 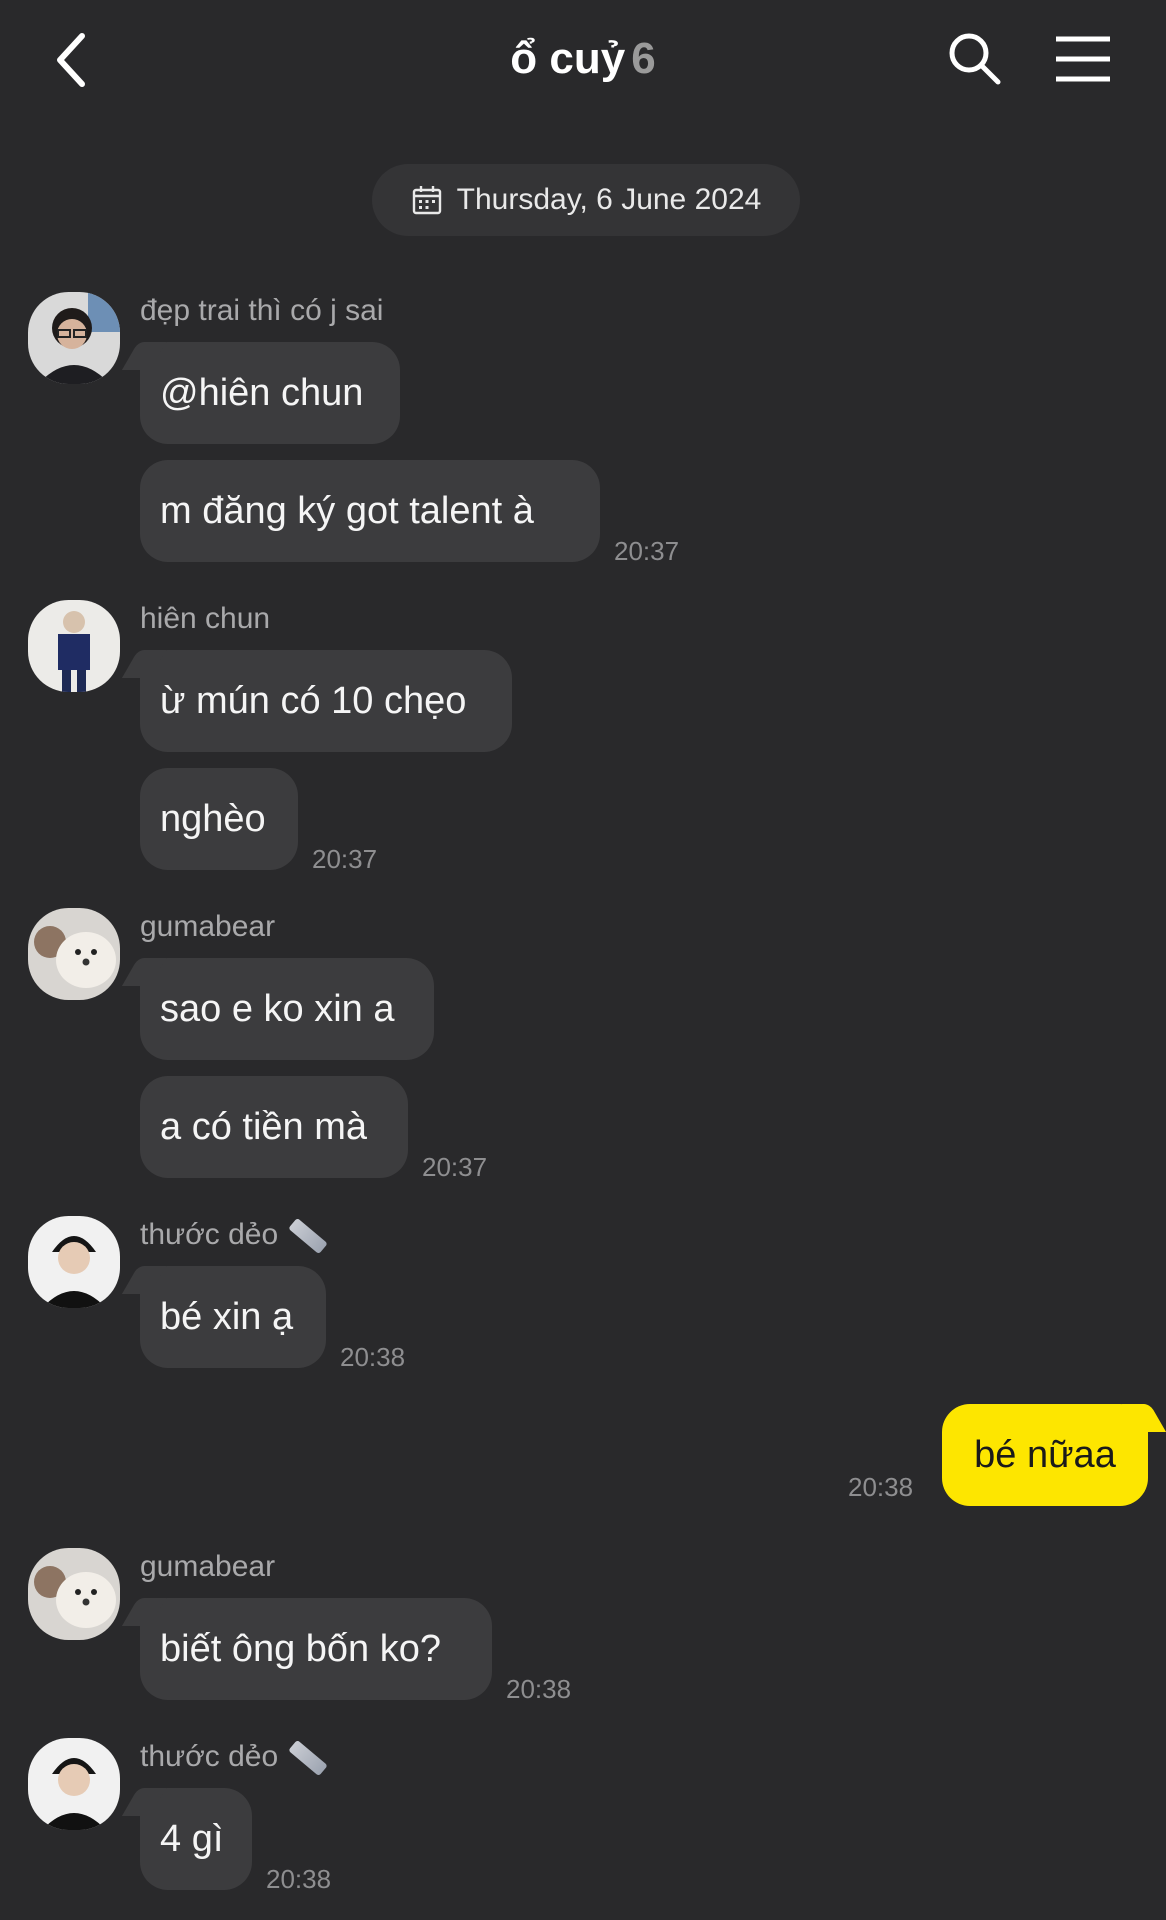 I want to click on message-bubble: ừ mún có 10 chẹo, so click(x=326, y=701).